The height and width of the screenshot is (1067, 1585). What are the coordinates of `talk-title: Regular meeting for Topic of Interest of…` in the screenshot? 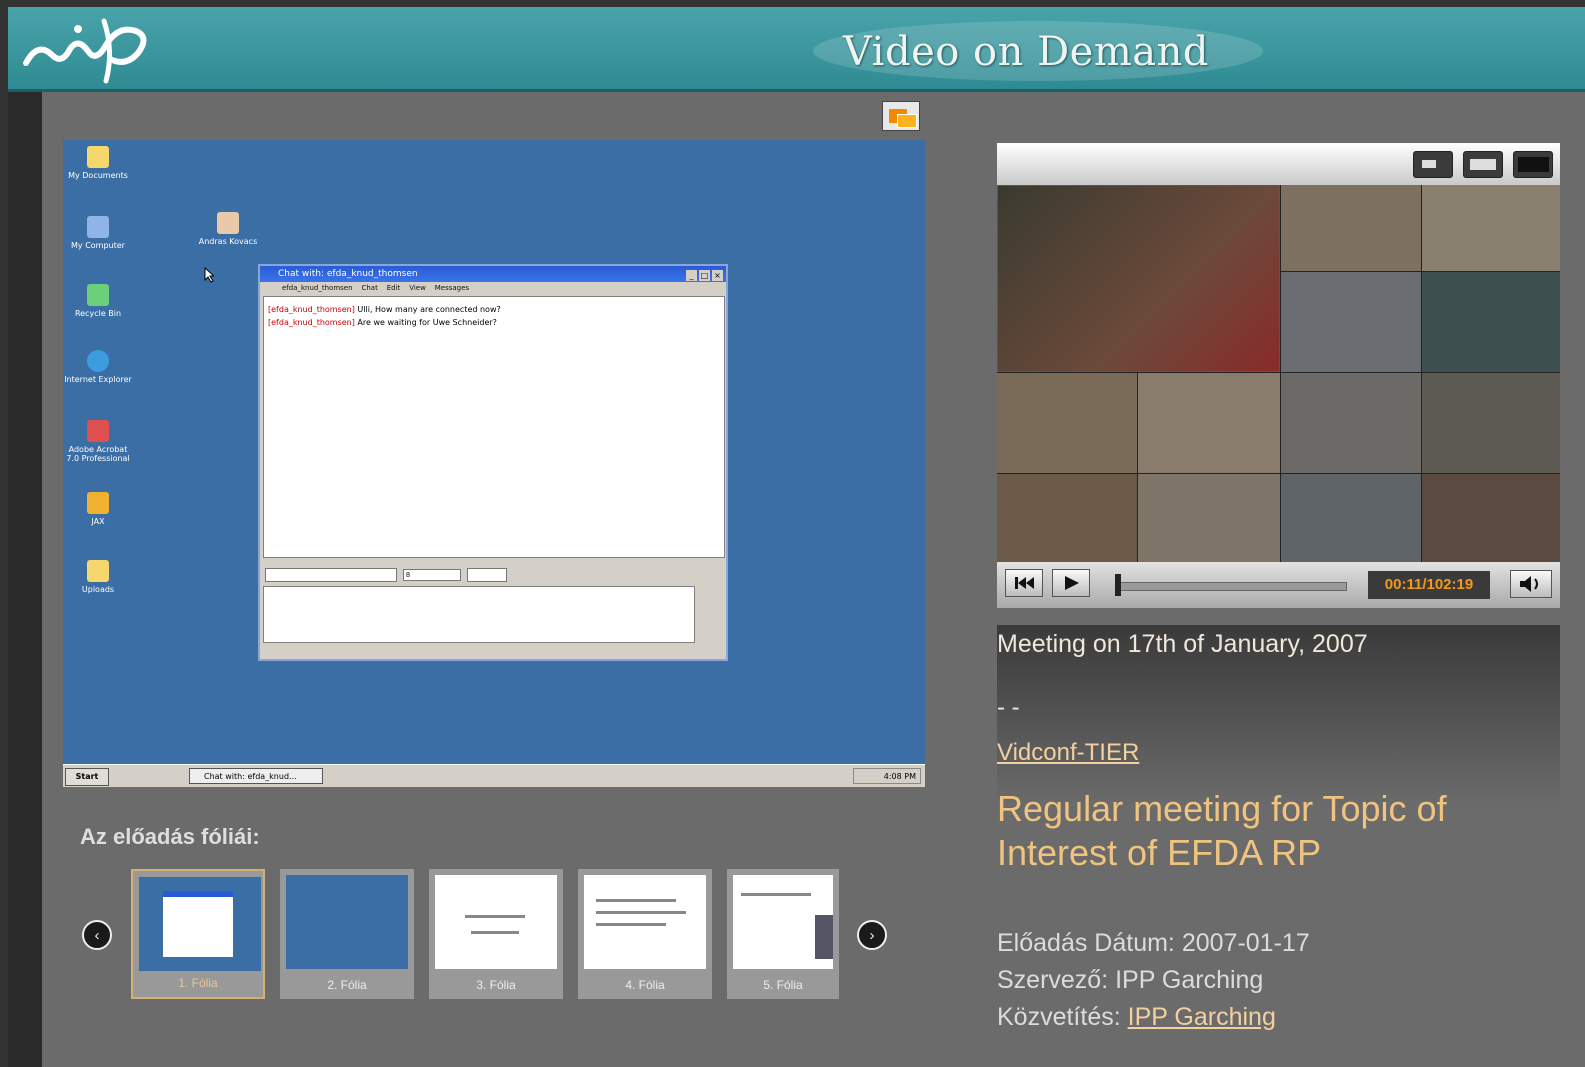 It's located at (1222, 830).